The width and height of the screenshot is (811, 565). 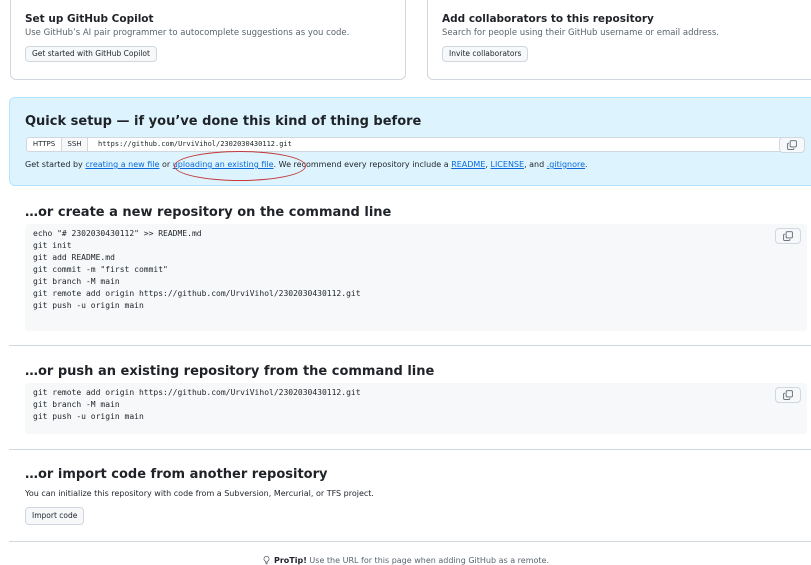 I want to click on copilot-title: Set up GitHub Copilot, so click(x=89, y=19).